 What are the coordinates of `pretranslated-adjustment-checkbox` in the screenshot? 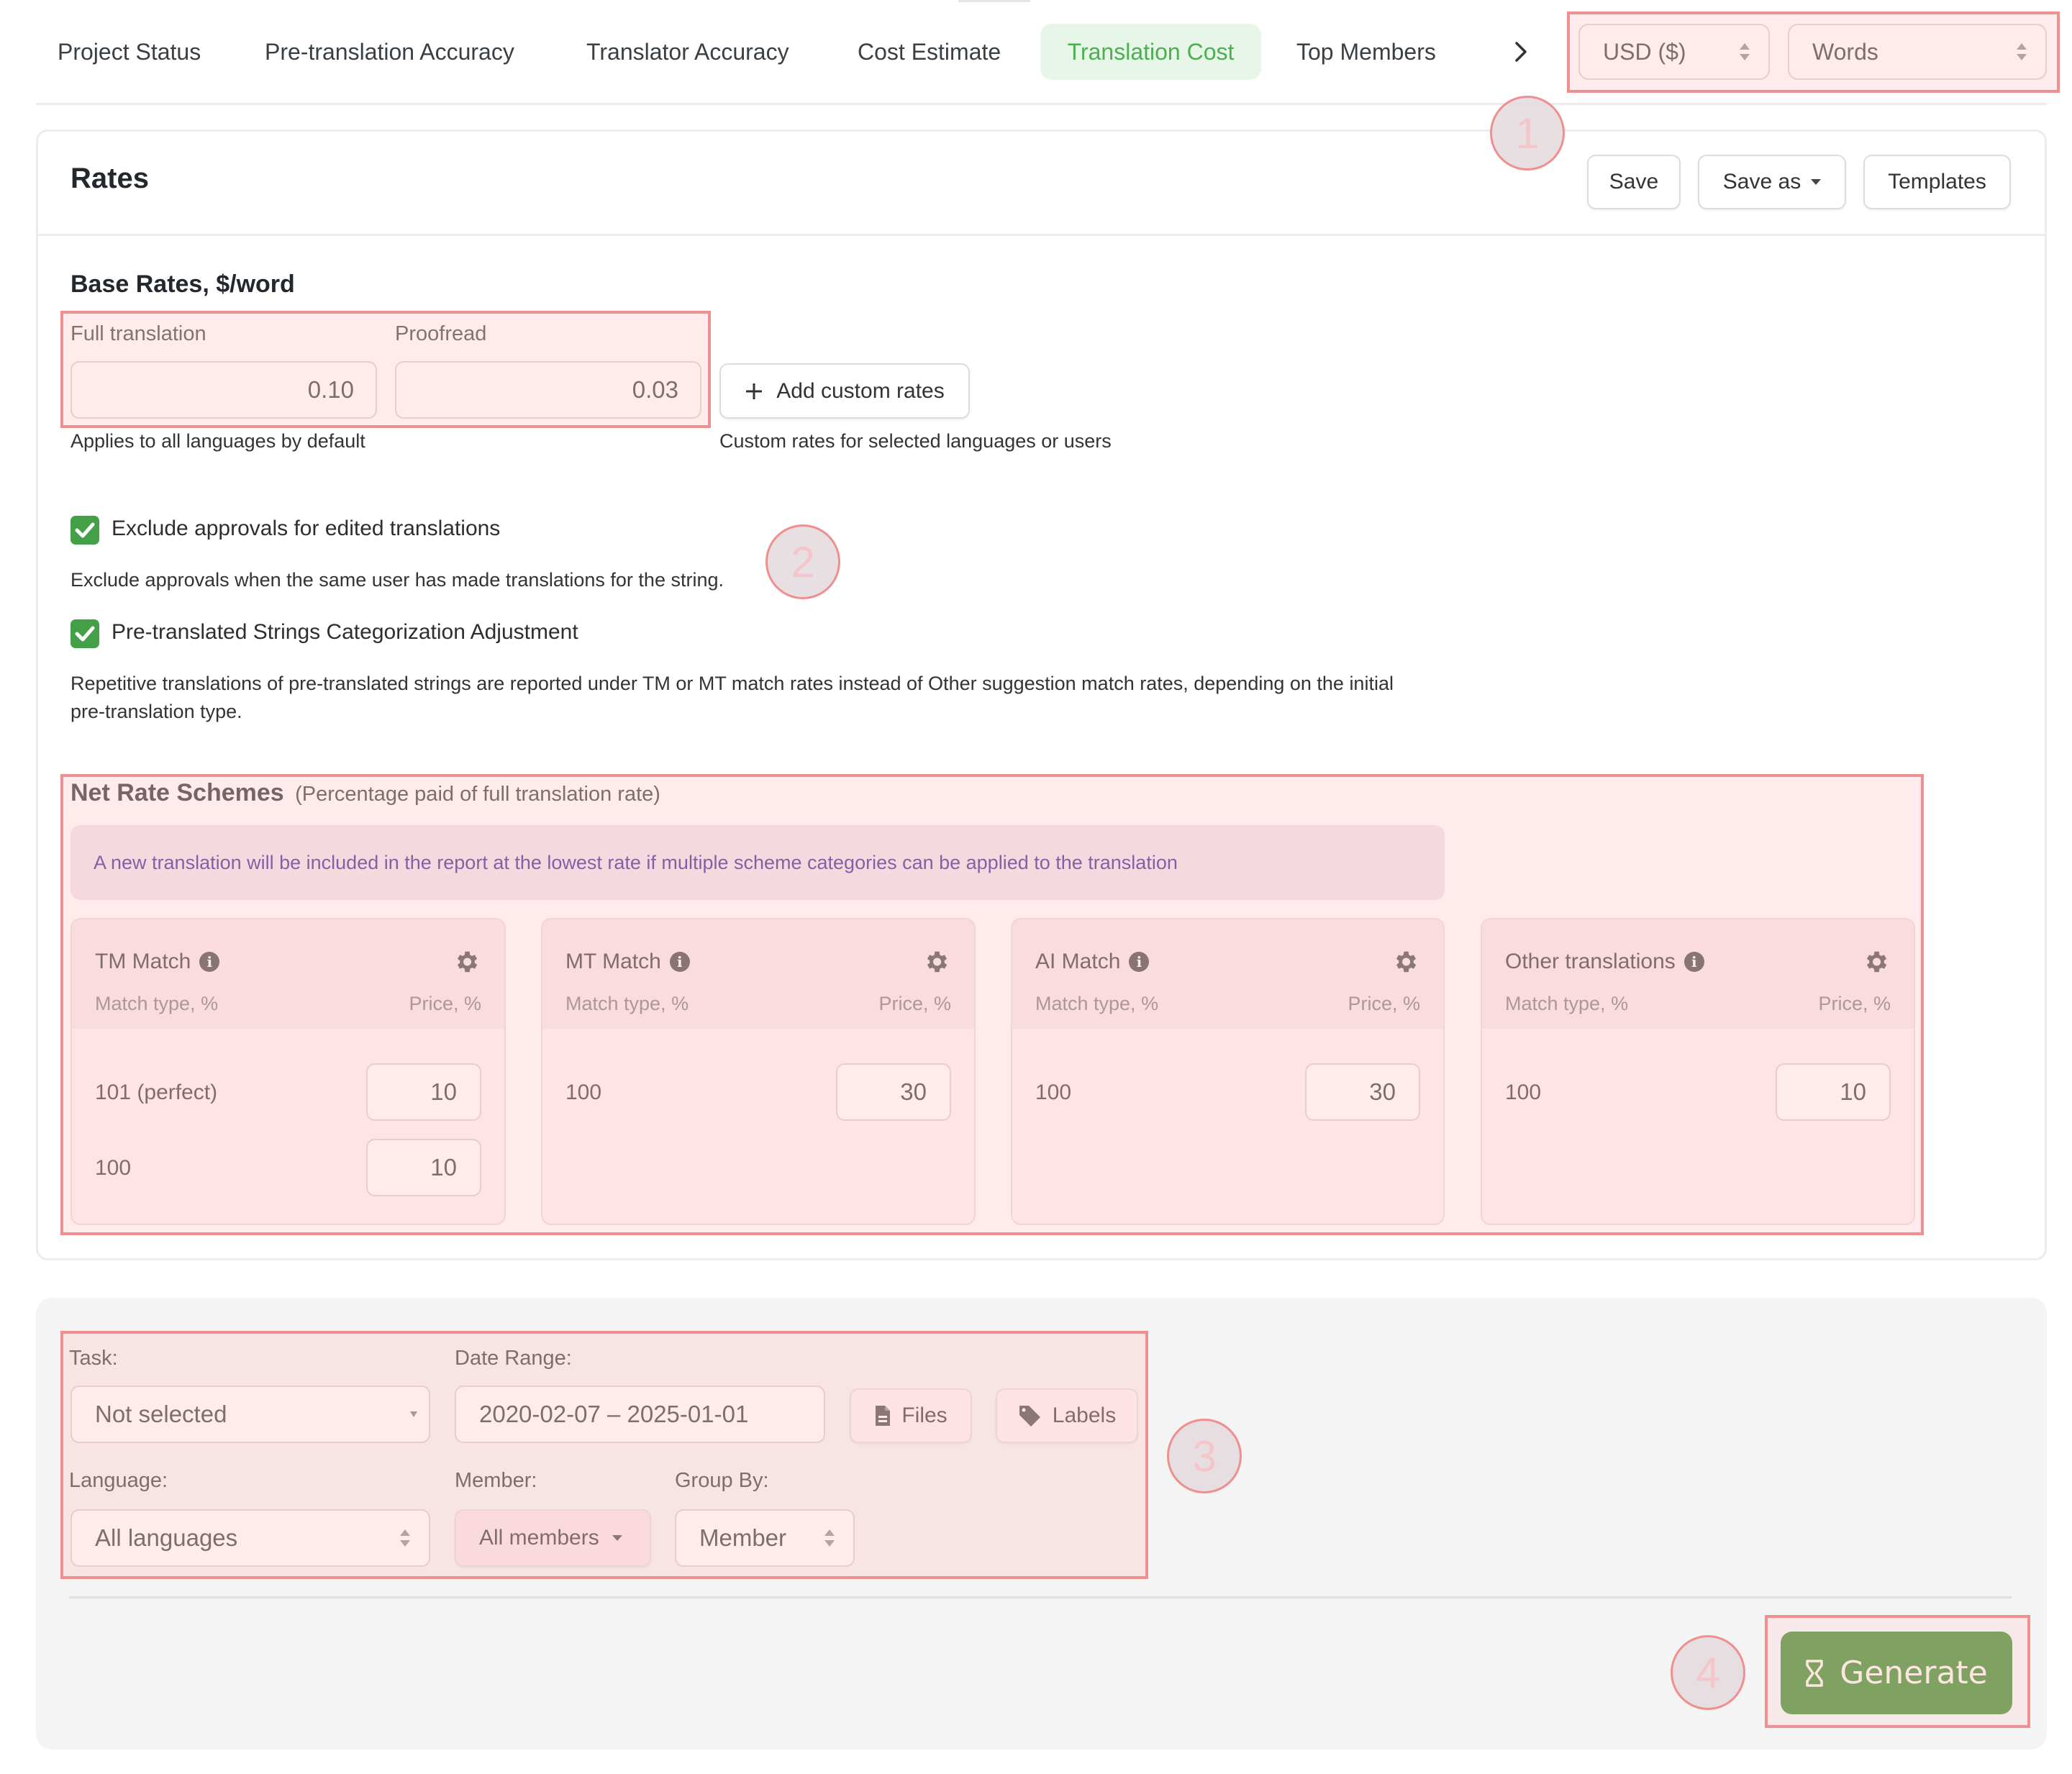 It's located at (85, 633).